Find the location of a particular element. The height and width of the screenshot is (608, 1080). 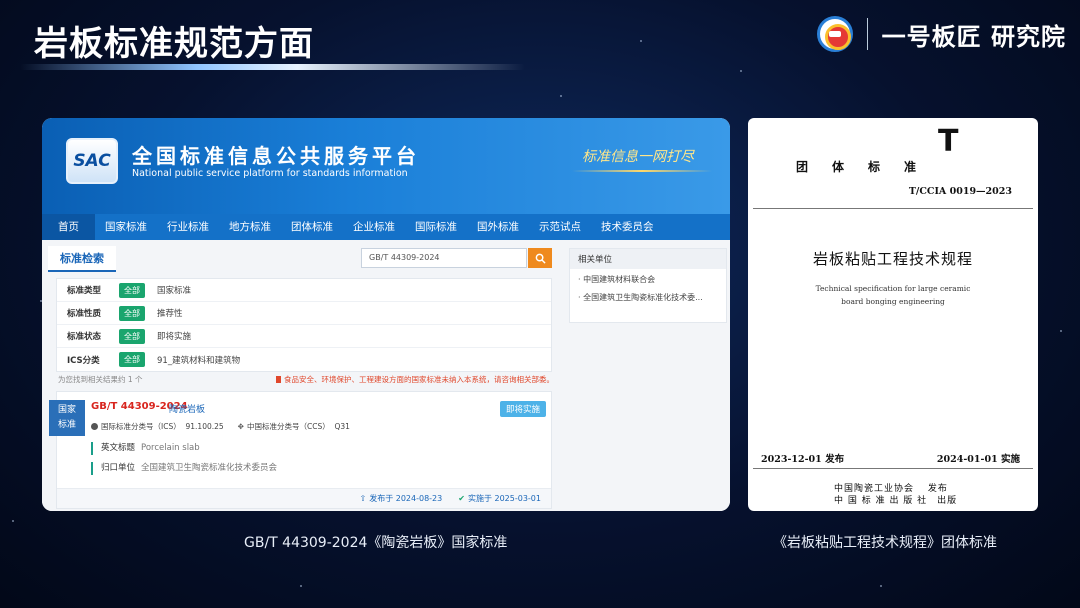

grid-icon: ✥ is located at coordinates (240, 426).